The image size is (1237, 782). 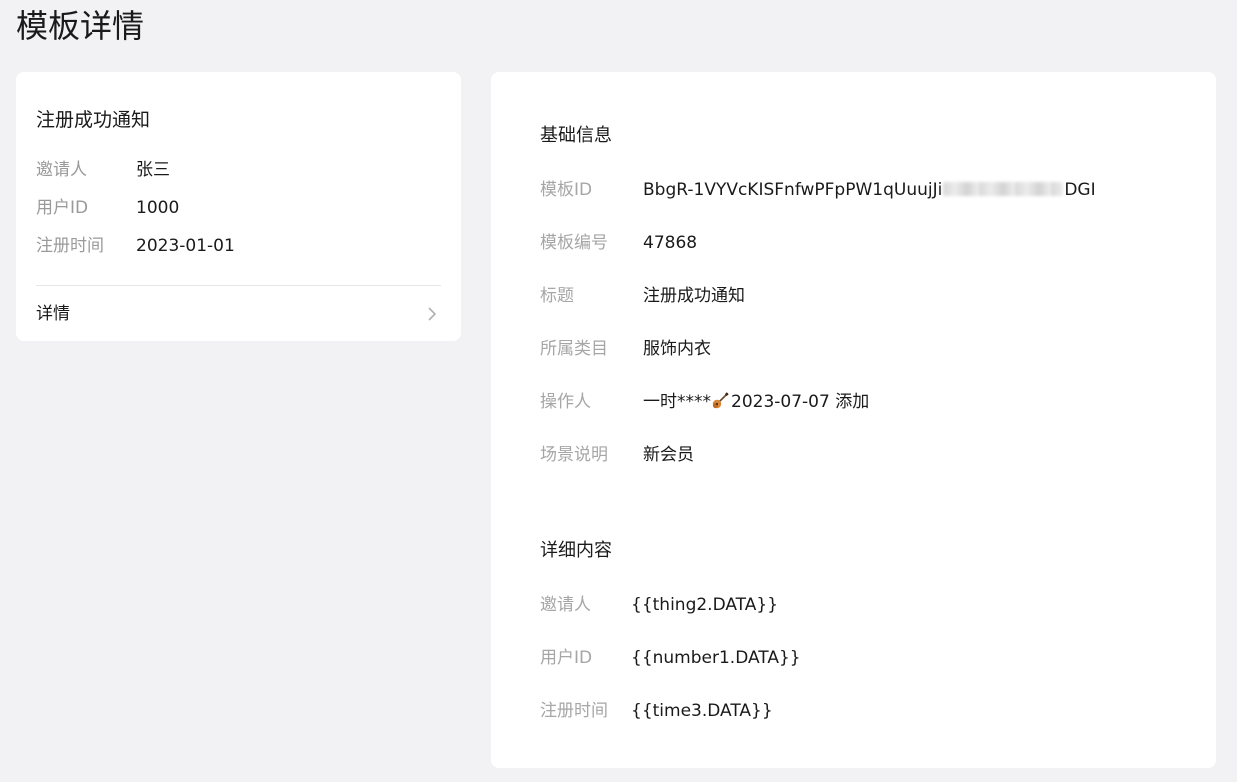 I want to click on detail-content-title: 详细内容, so click(x=576, y=550).